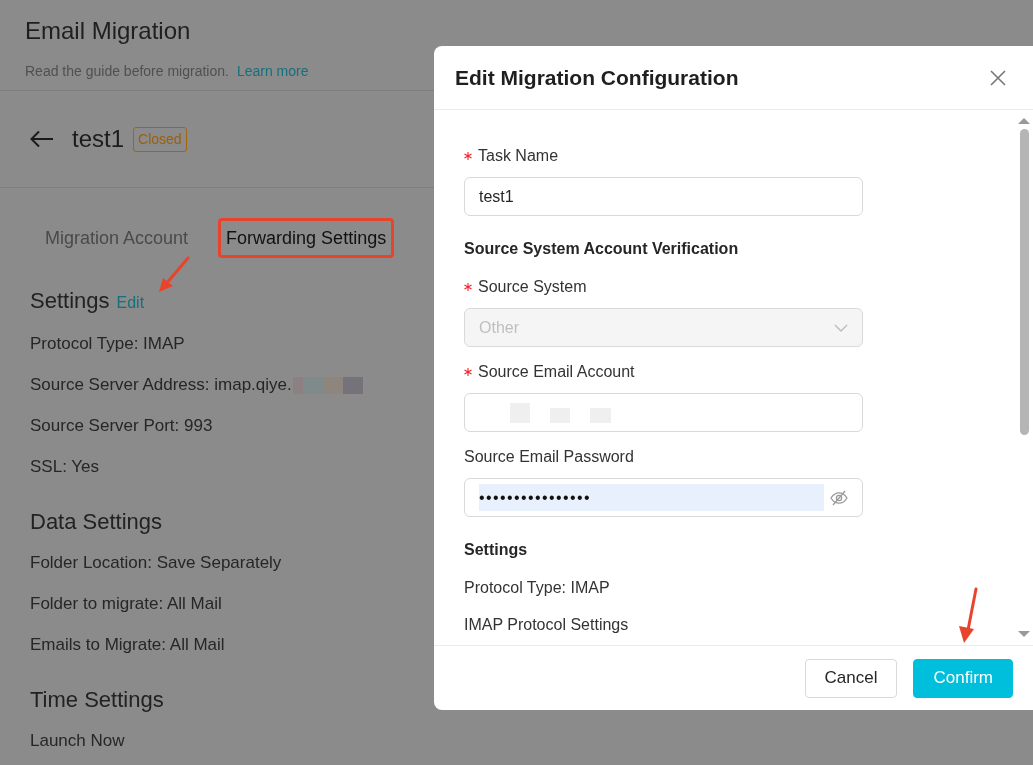 The image size is (1033, 765). I want to click on learn-more-link: Learn more, so click(272, 71).